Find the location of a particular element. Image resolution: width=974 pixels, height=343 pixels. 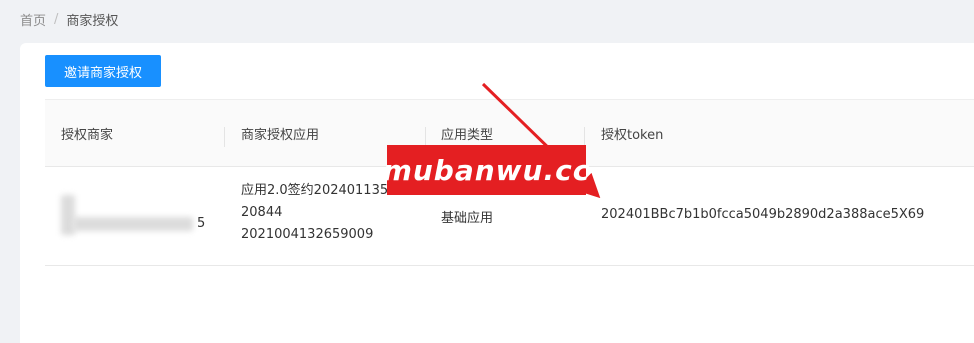

column-header-merchant: 授权商家 is located at coordinates (87, 135).